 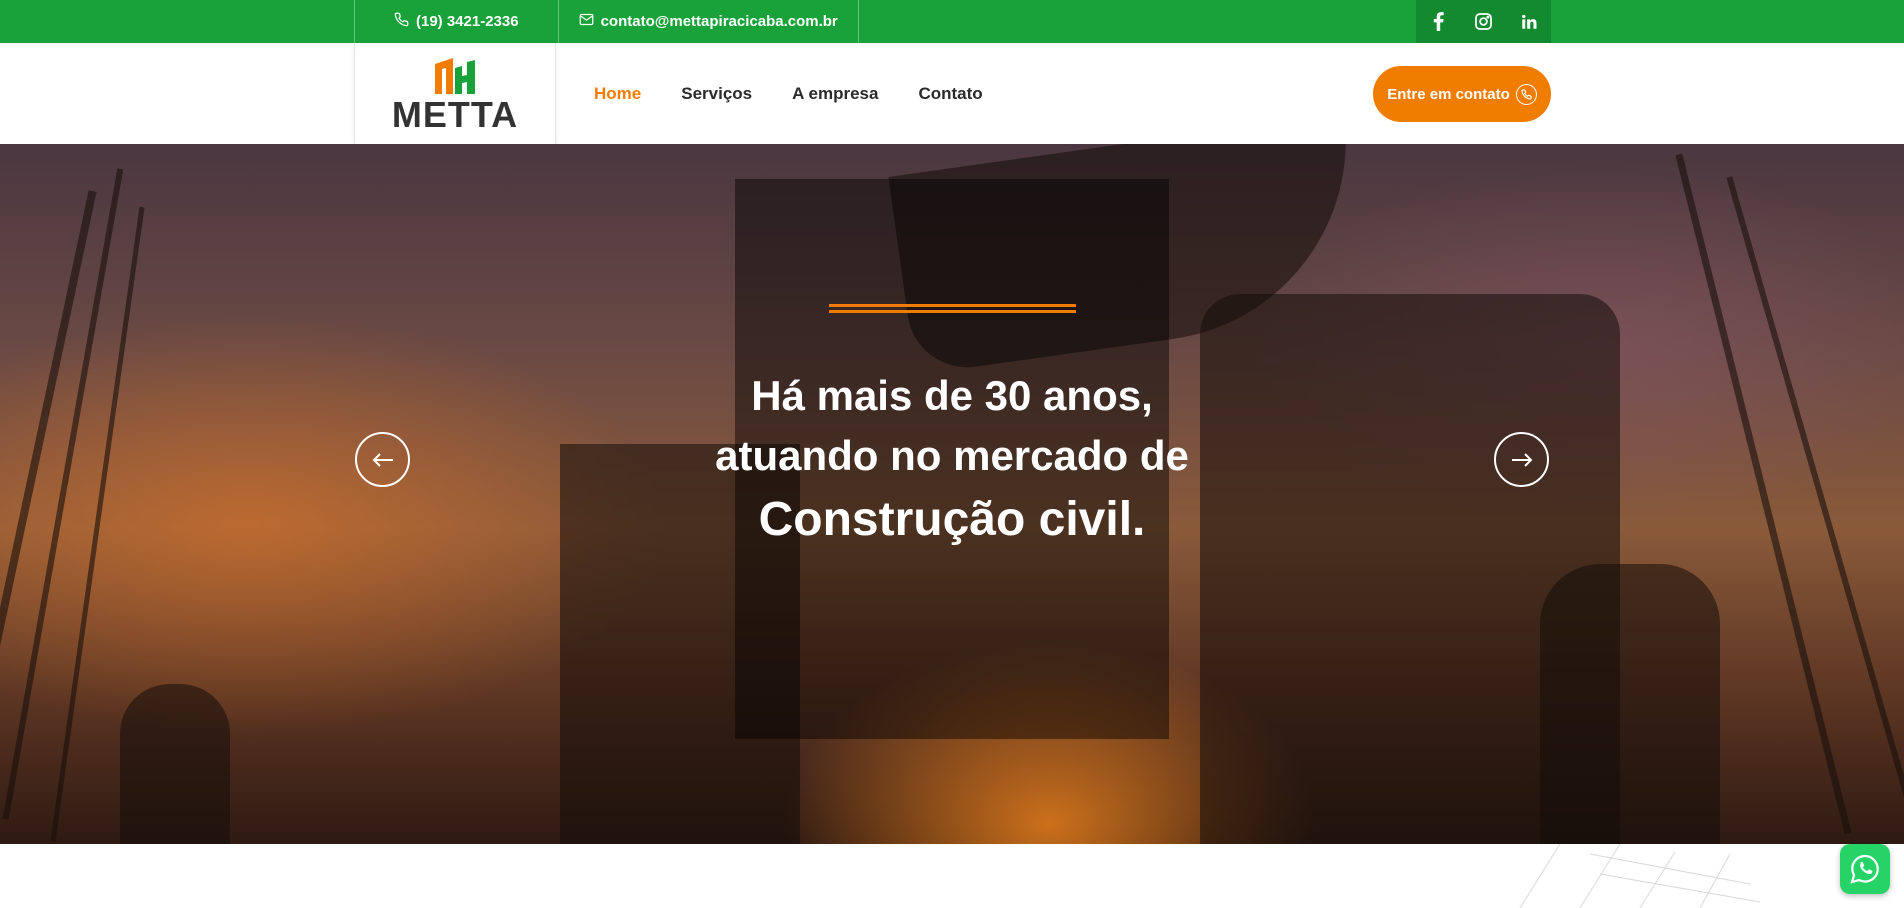 I want to click on top-email-link: contato@mettapiracicaba.com.br, so click(x=708, y=21).